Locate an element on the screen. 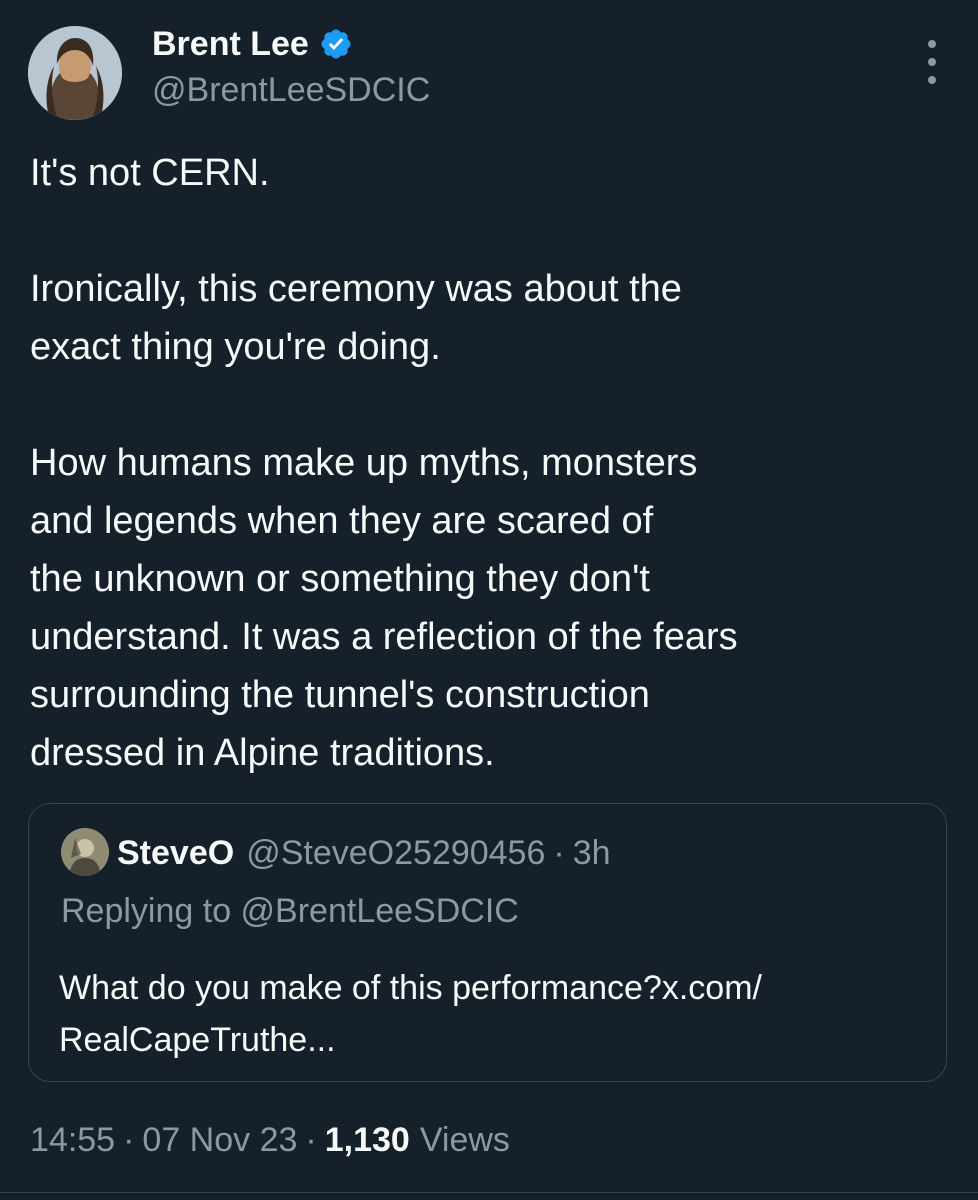 The image size is (978, 1200). quoted-author-handle: @SteveO25290456 is located at coordinates (395, 853).